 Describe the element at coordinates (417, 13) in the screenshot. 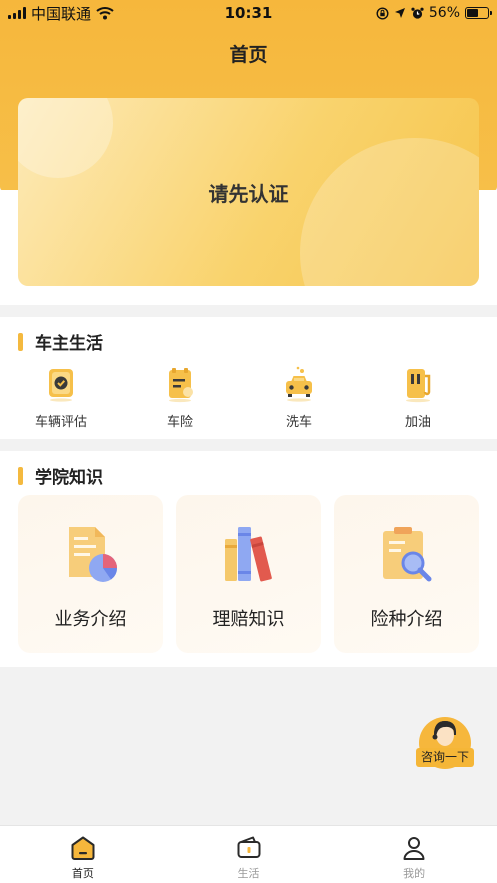

I see `alarm-icon` at that location.